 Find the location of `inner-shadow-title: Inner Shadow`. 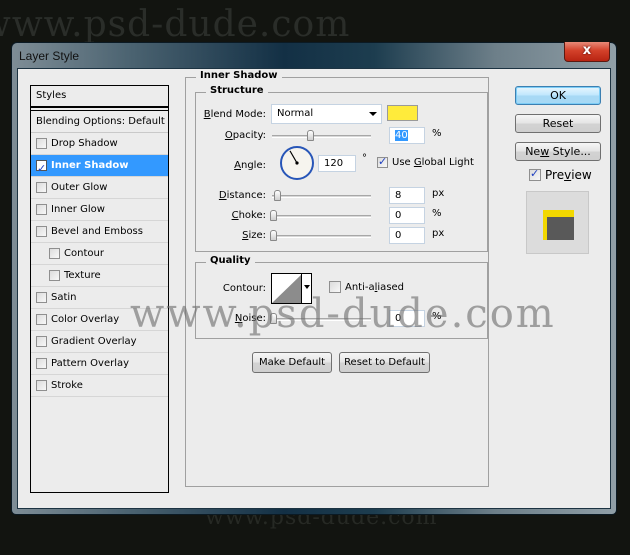

inner-shadow-title: Inner Shadow is located at coordinates (239, 75).